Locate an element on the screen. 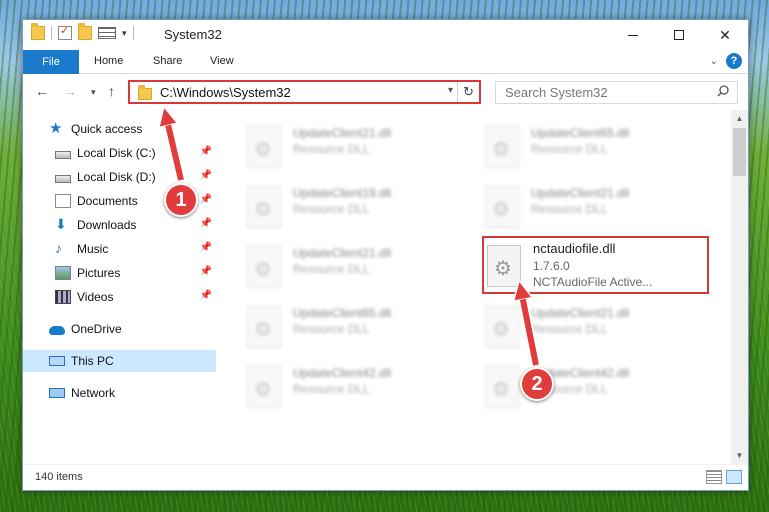  sidebar-item-label: Quick access is located at coordinates (107, 129).